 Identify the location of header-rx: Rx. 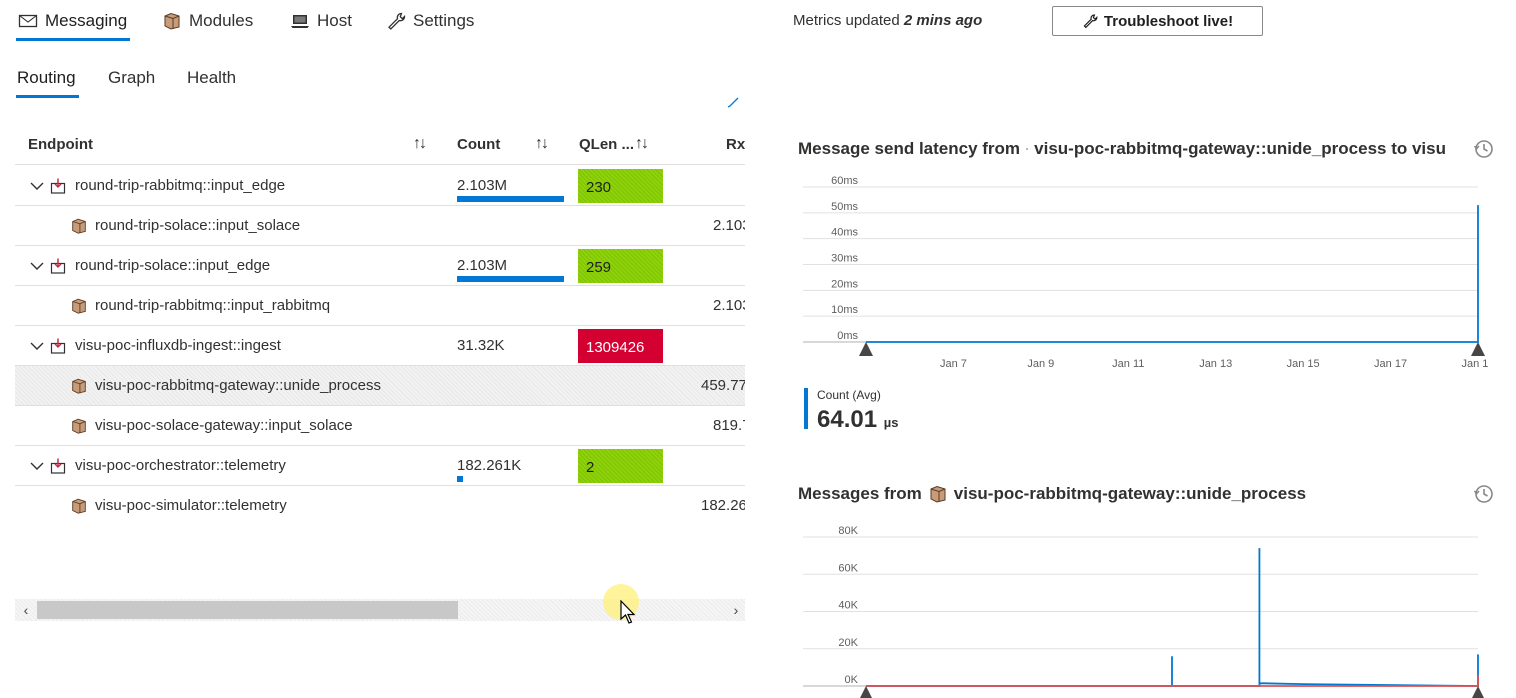
(735, 144).